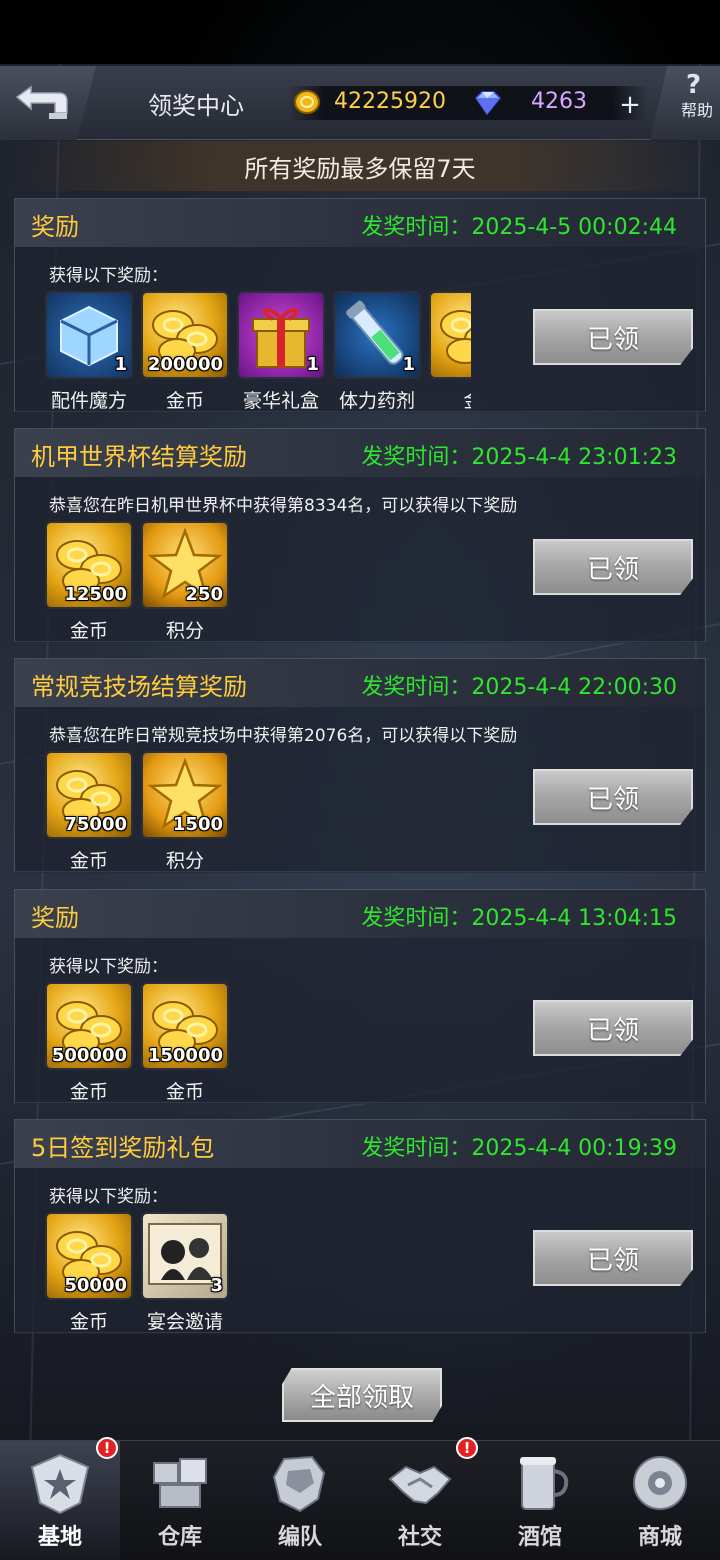 The width and height of the screenshot is (720, 1560). Describe the element at coordinates (185, 1026) in the screenshot. I see `gold-coins-icon: 150000` at that location.